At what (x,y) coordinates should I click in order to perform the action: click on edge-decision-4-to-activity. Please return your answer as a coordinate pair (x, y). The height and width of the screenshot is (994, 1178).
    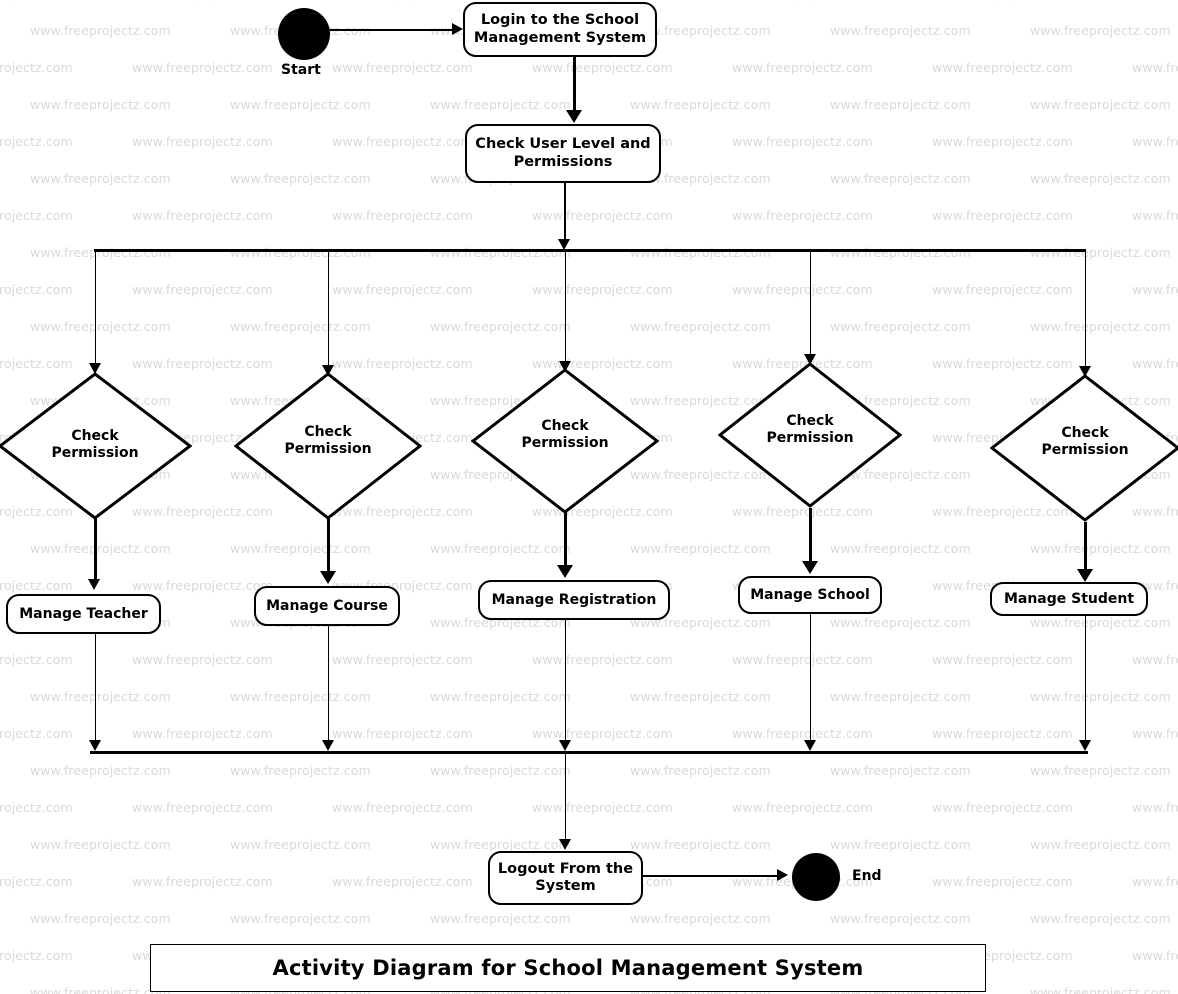
    Looking at the image, I should click on (810, 537).